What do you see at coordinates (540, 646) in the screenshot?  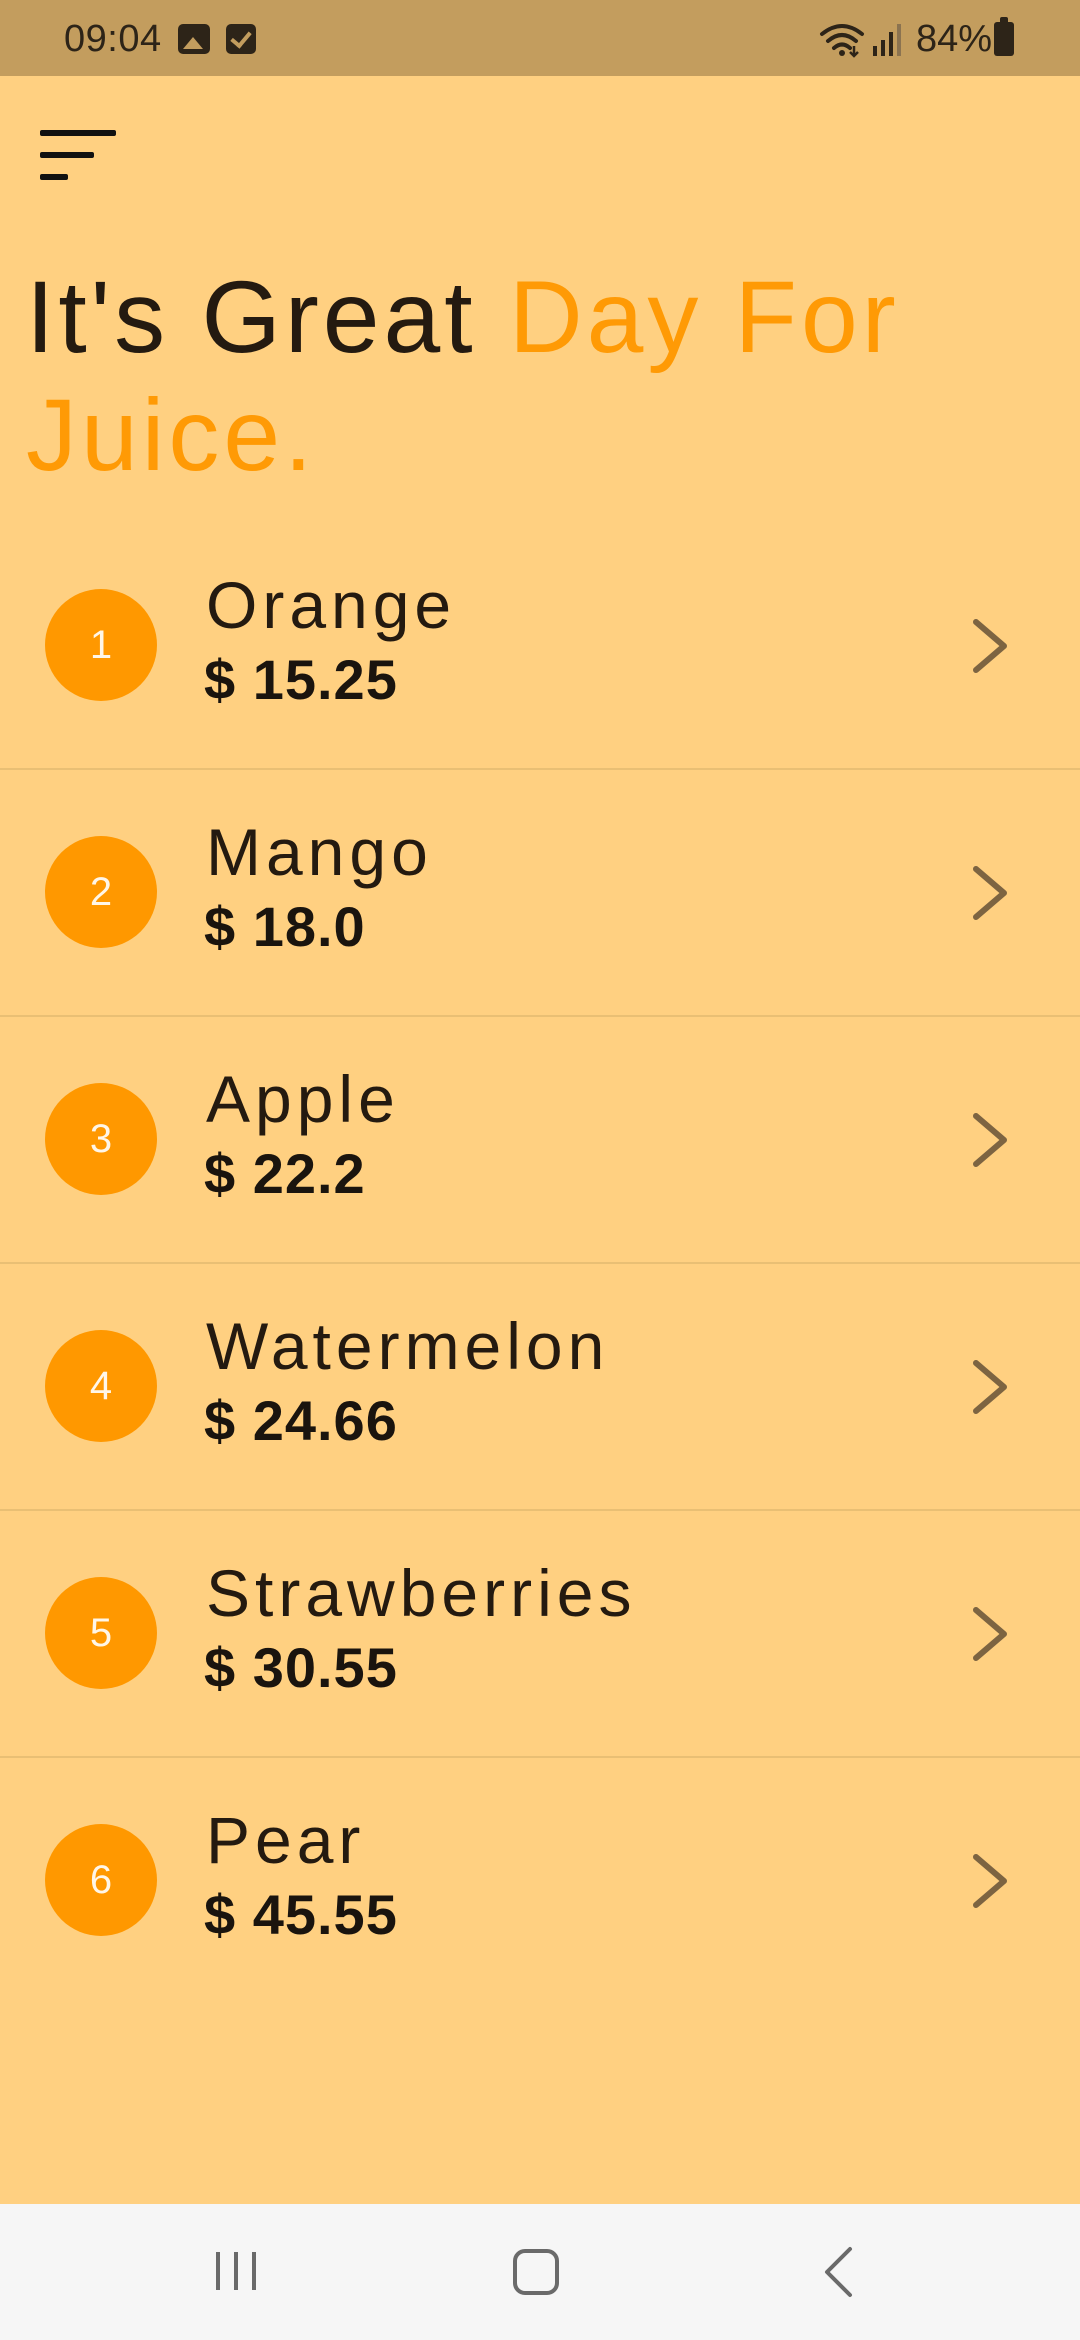 I see `list-item: 1 Orange $ 15.25` at bounding box center [540, 646].